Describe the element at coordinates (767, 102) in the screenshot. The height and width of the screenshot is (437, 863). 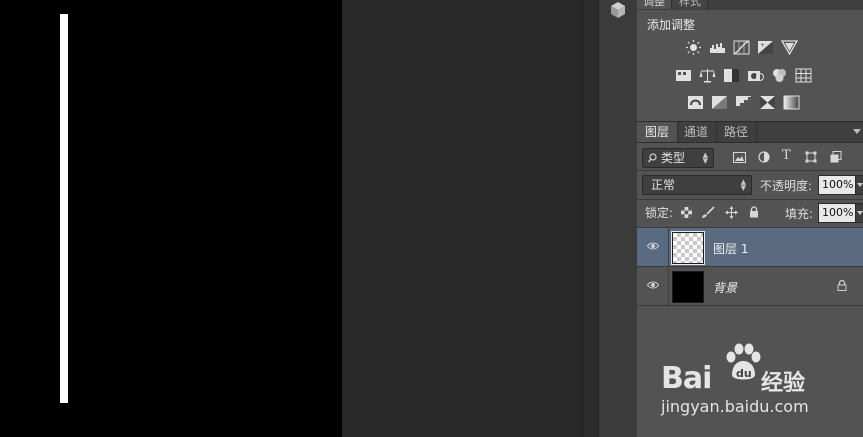
I see `selective-color-icon` at that location.